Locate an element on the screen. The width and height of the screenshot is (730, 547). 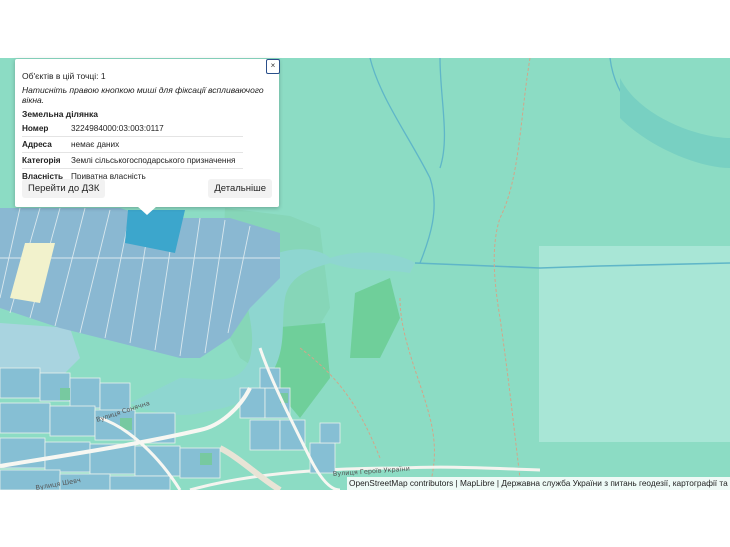
table-row: Адреса немає даних is located at coordinates (132, 144).